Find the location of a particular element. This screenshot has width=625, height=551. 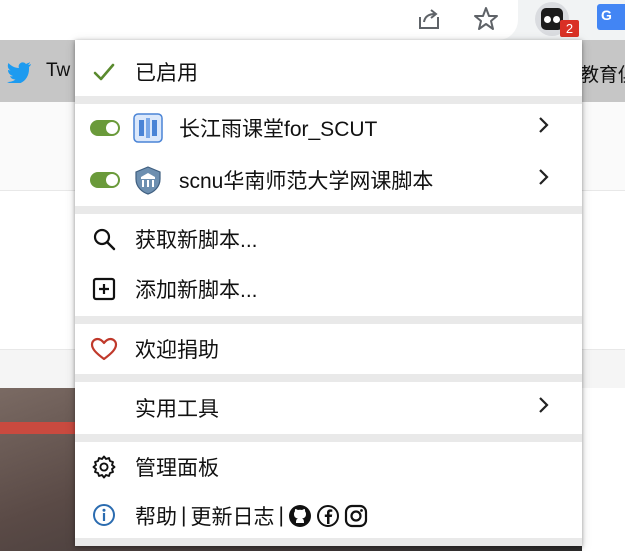

changelog-link: 更新日志 is located at coordinates (232, 516).